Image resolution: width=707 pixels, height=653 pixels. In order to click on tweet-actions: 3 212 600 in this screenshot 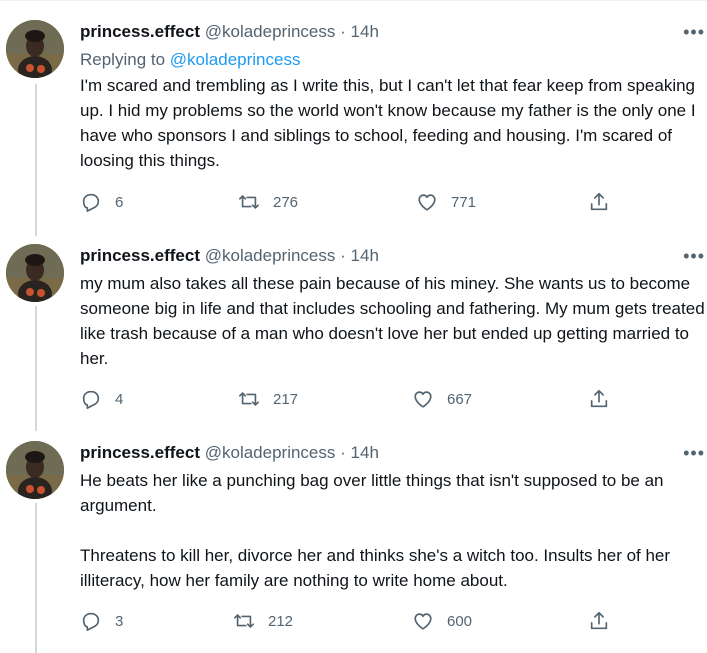, I will do `click(350, 621)`.